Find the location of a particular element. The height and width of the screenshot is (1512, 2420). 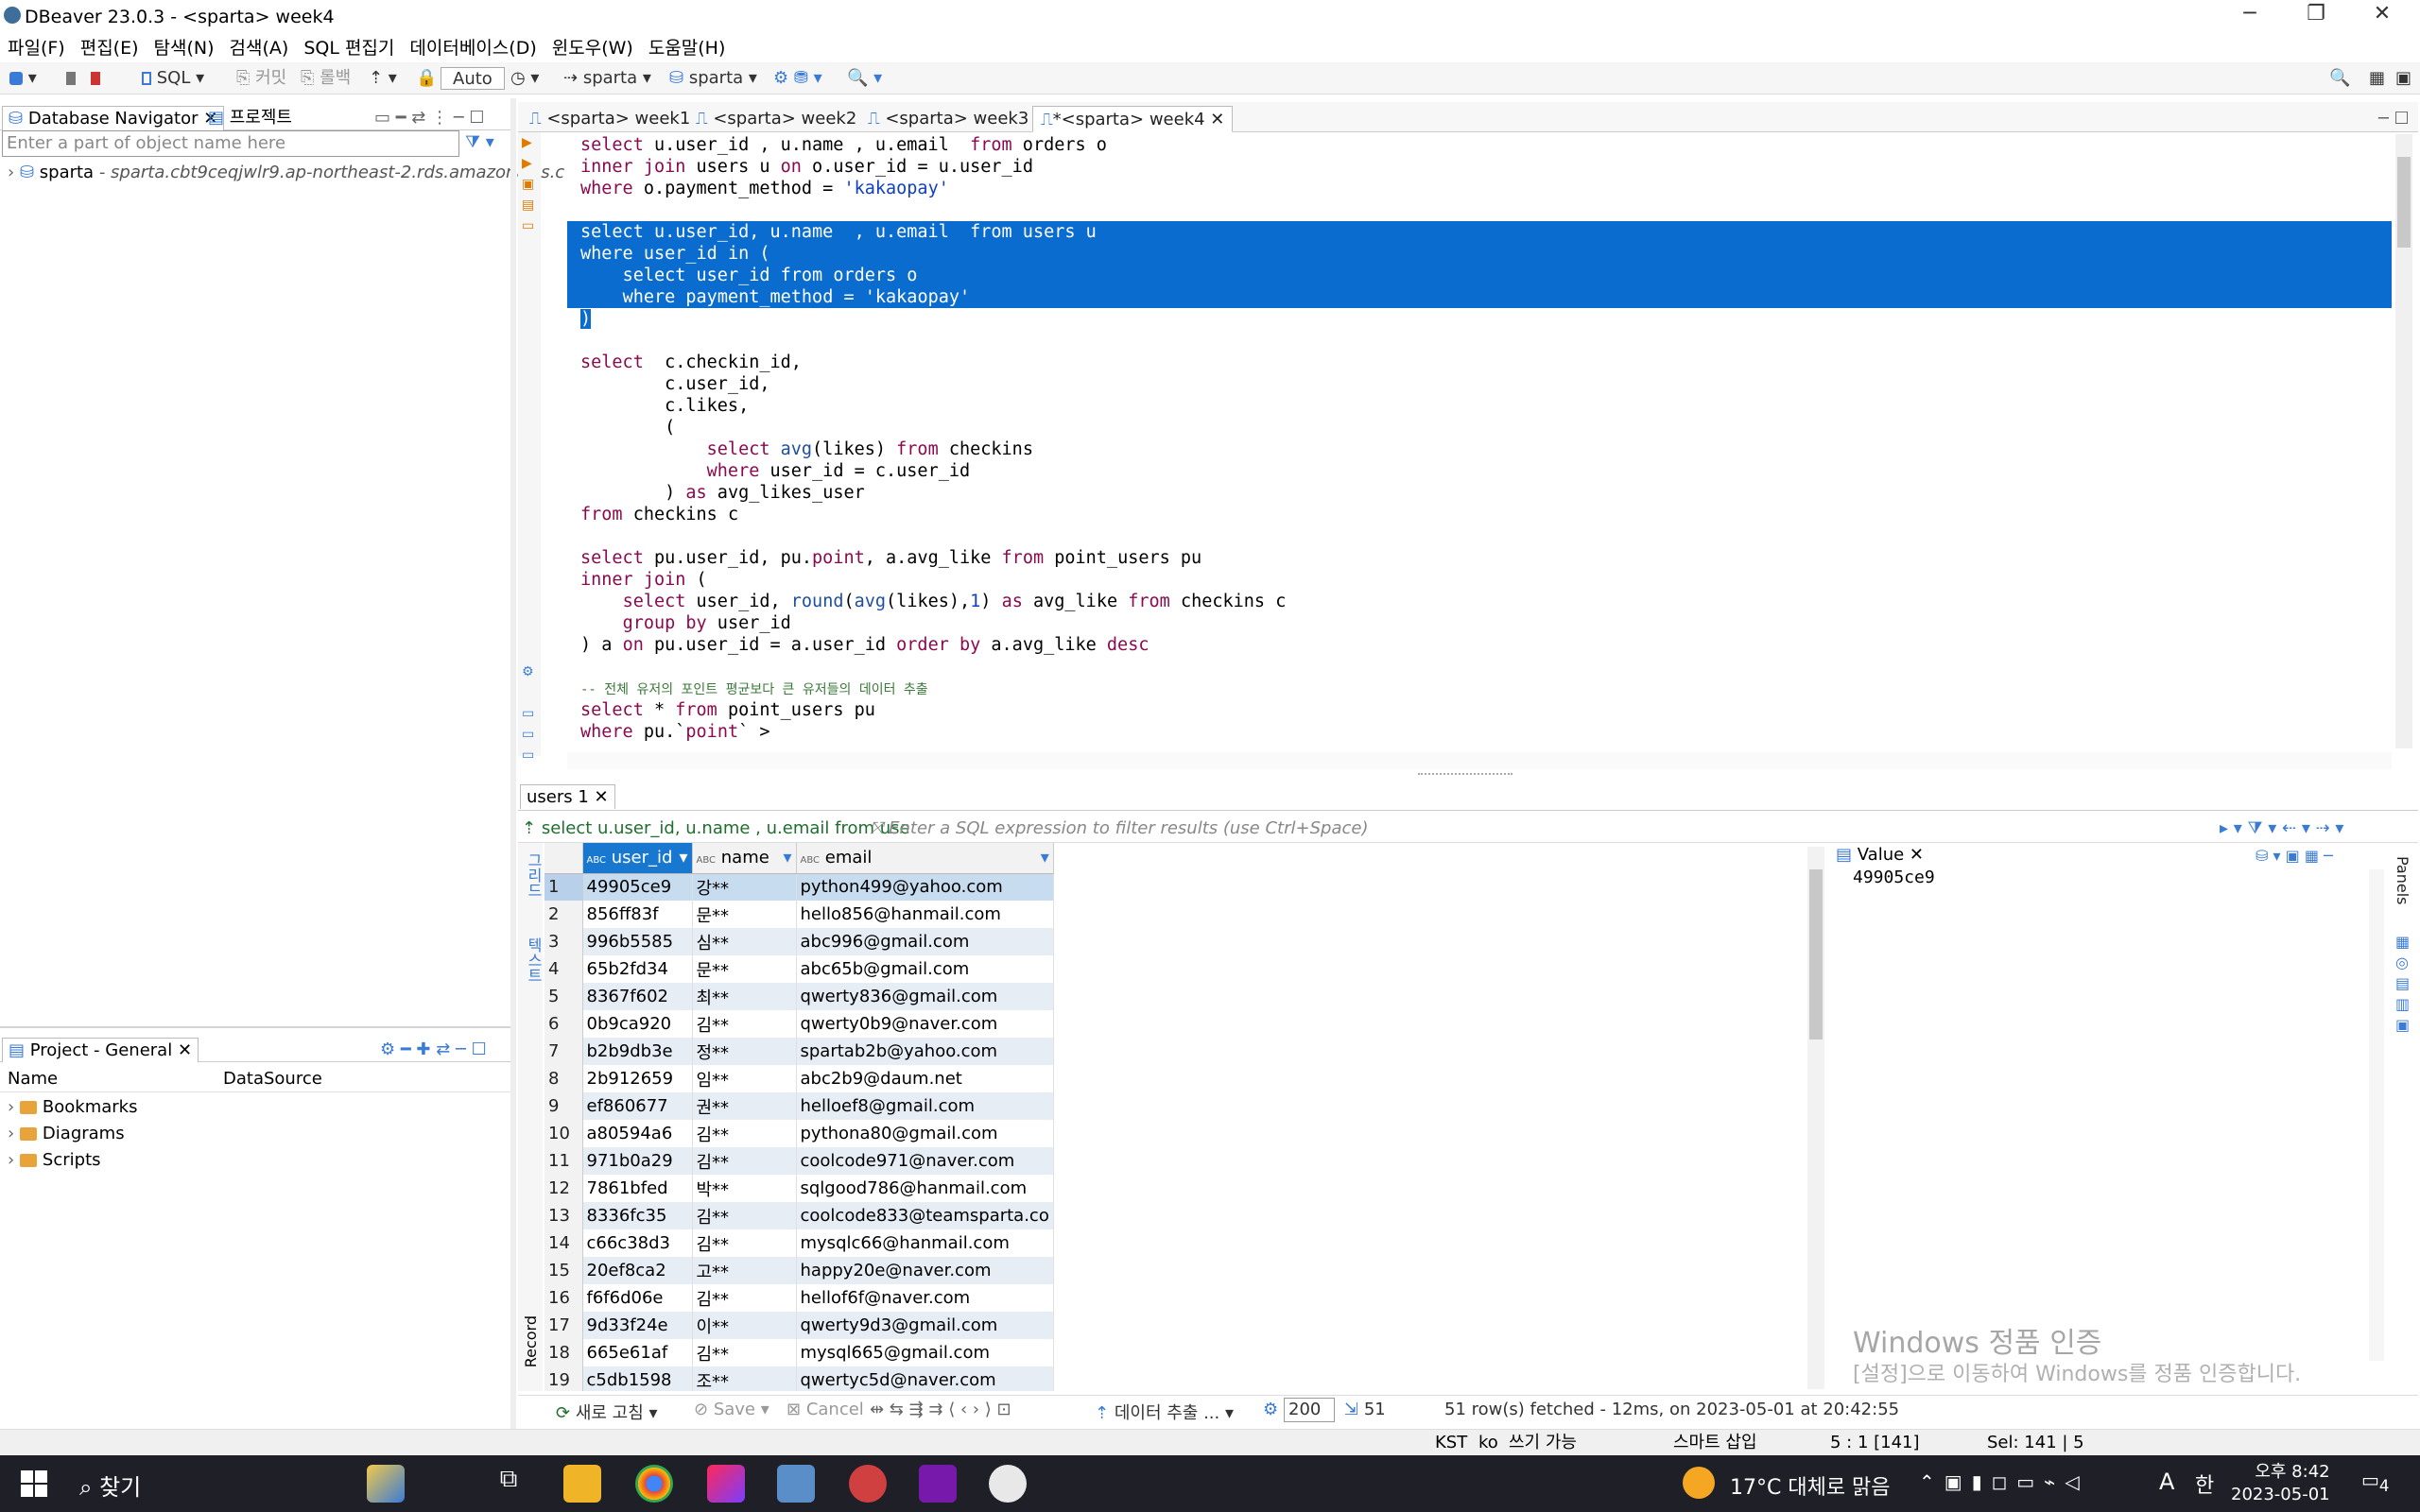

cell-email: abc65b@gmail.com is located at coordinates (925, 969).